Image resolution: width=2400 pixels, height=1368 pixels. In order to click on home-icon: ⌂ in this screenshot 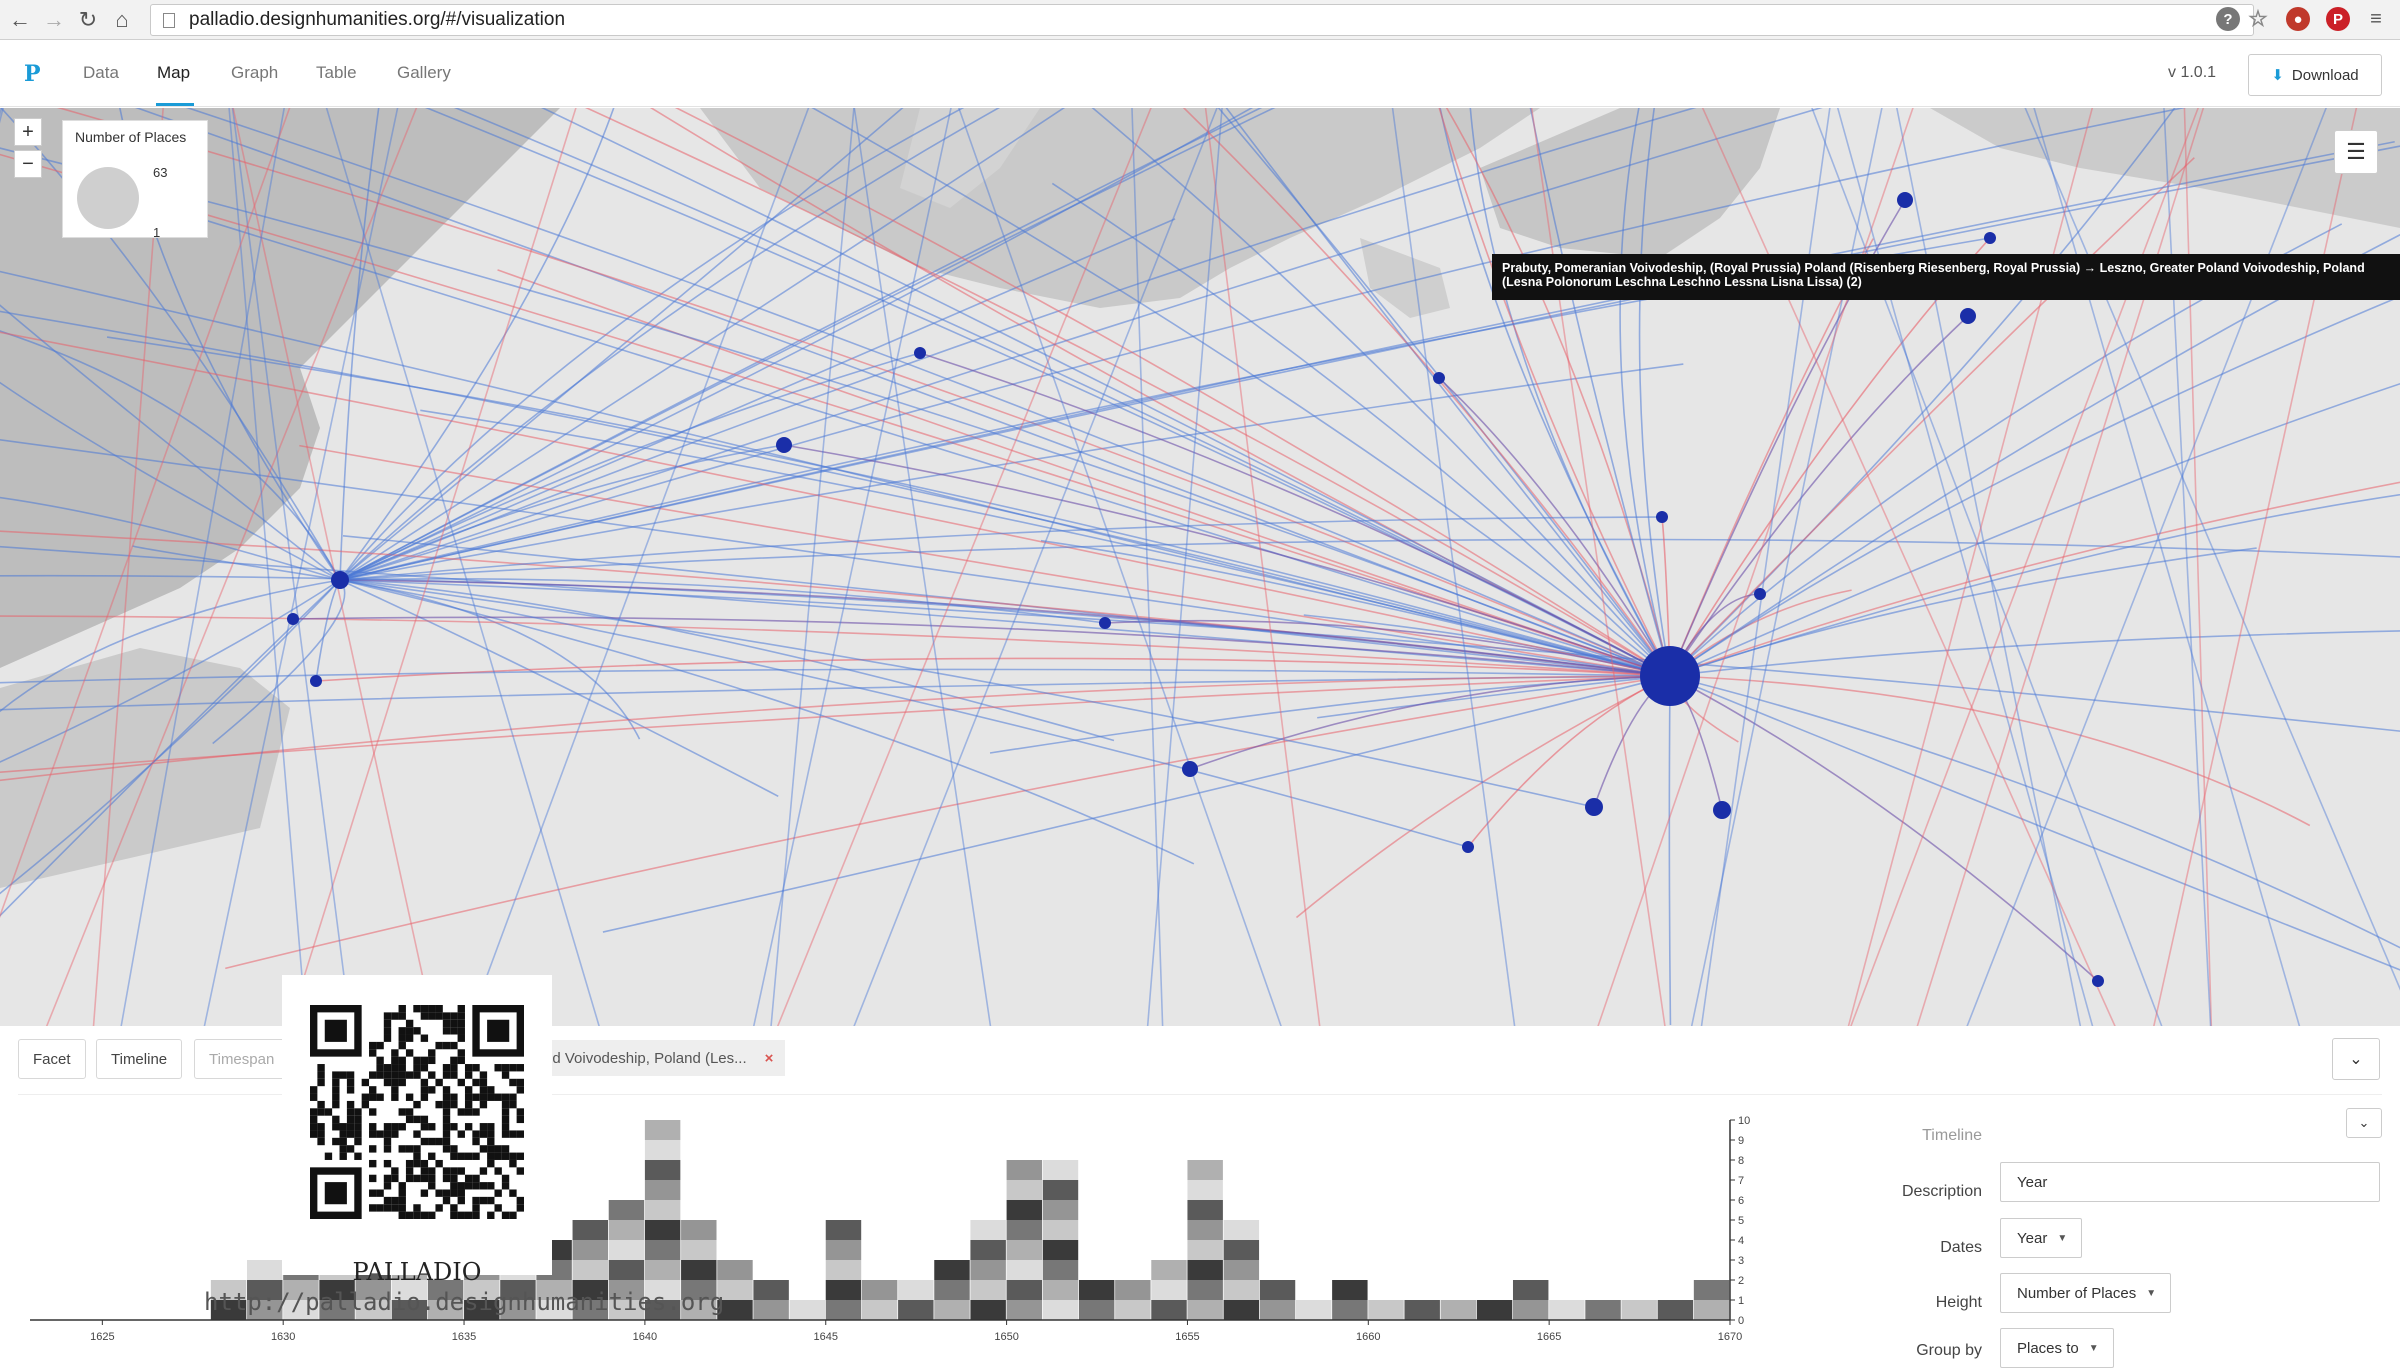, I will do `click(122, 20)`.